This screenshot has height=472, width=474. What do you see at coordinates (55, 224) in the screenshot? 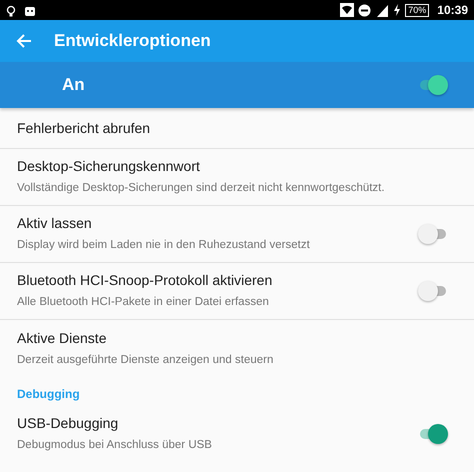
I see `setting-title: Aktiv lassen` at bounding box center [55, 224].